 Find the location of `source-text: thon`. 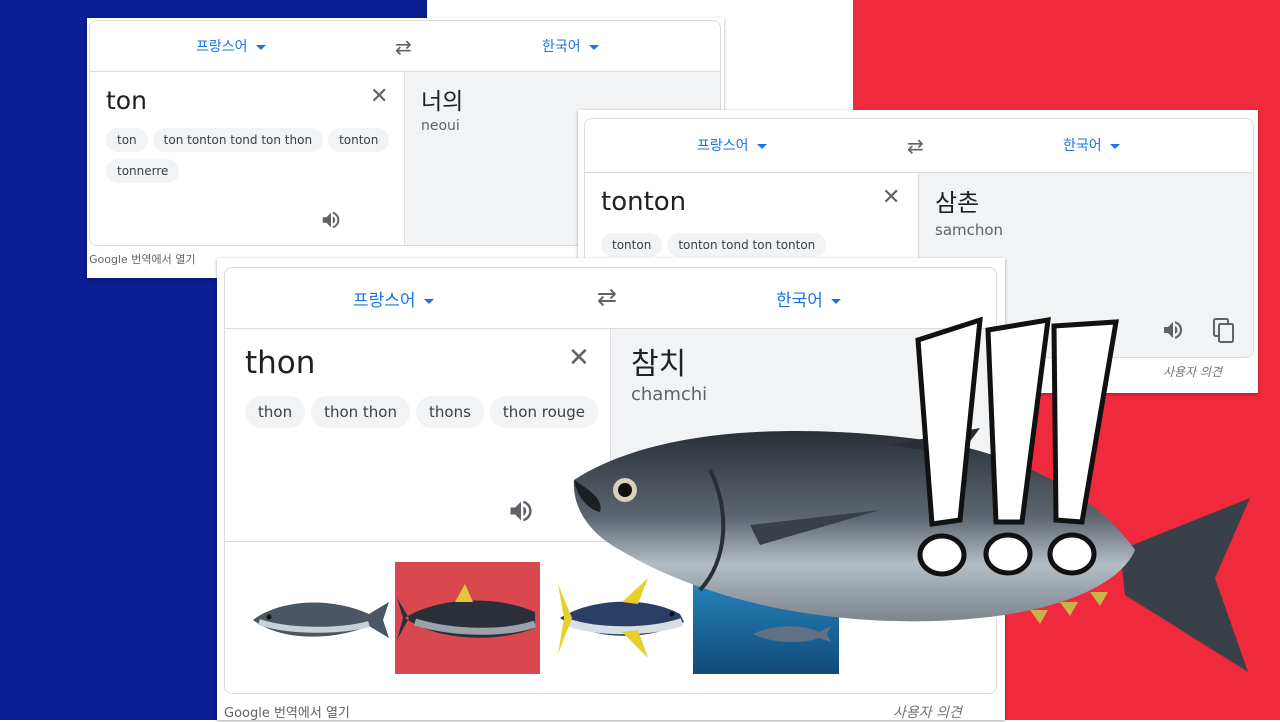

source-text: thon is located at coordinates (280, 363).